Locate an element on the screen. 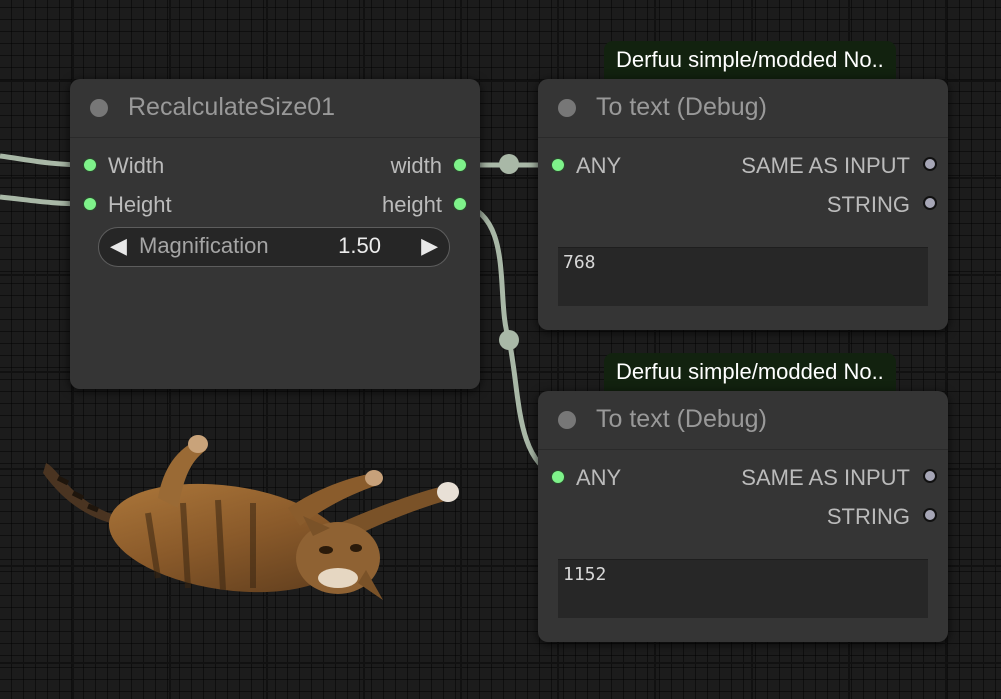  input-port-width-icon is located at coordinates (90, 165).